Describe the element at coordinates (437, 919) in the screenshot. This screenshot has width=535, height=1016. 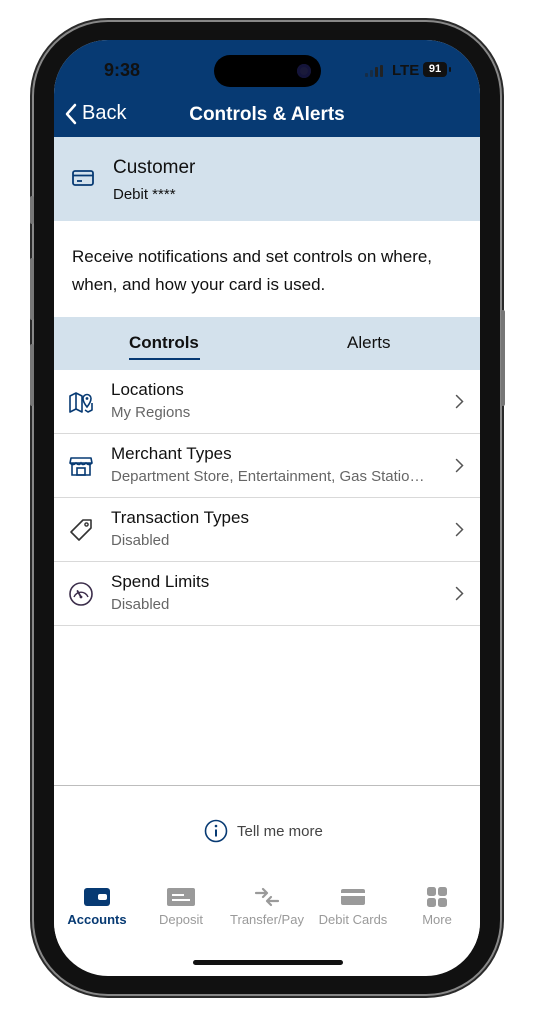
I see `tab-bar-label: More` at that location.